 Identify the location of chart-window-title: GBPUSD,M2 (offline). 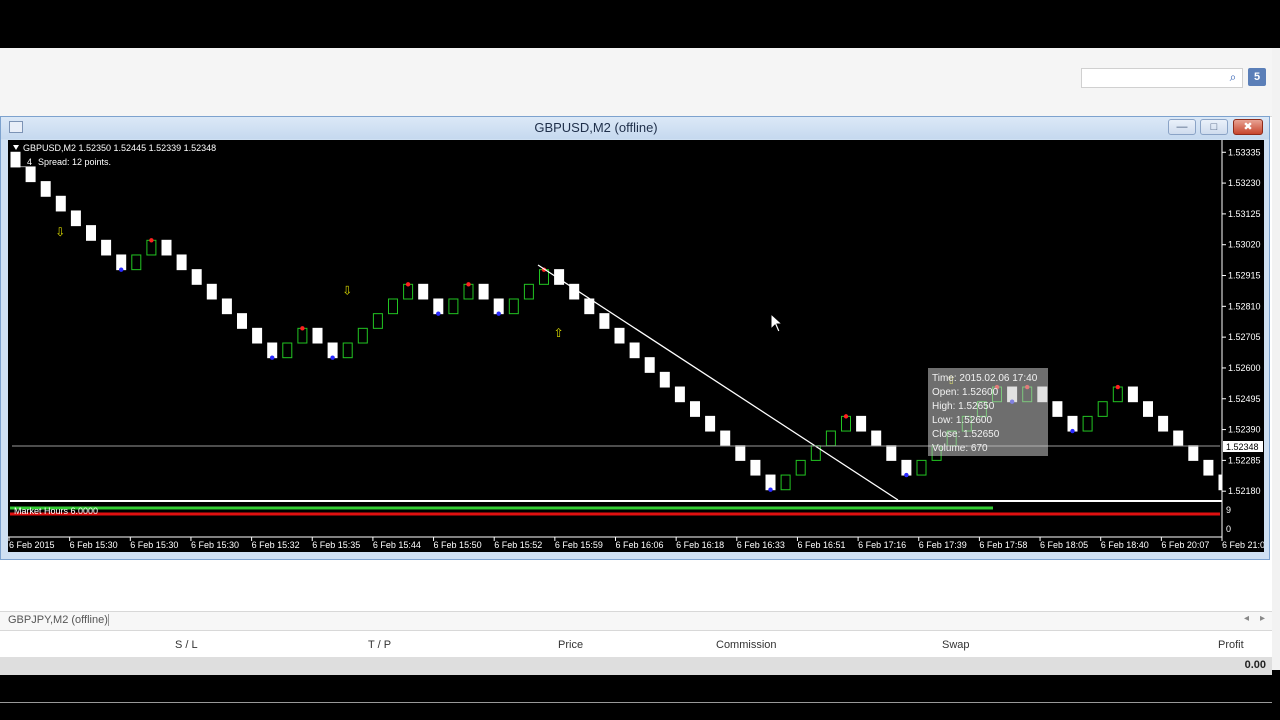
(596, 127).